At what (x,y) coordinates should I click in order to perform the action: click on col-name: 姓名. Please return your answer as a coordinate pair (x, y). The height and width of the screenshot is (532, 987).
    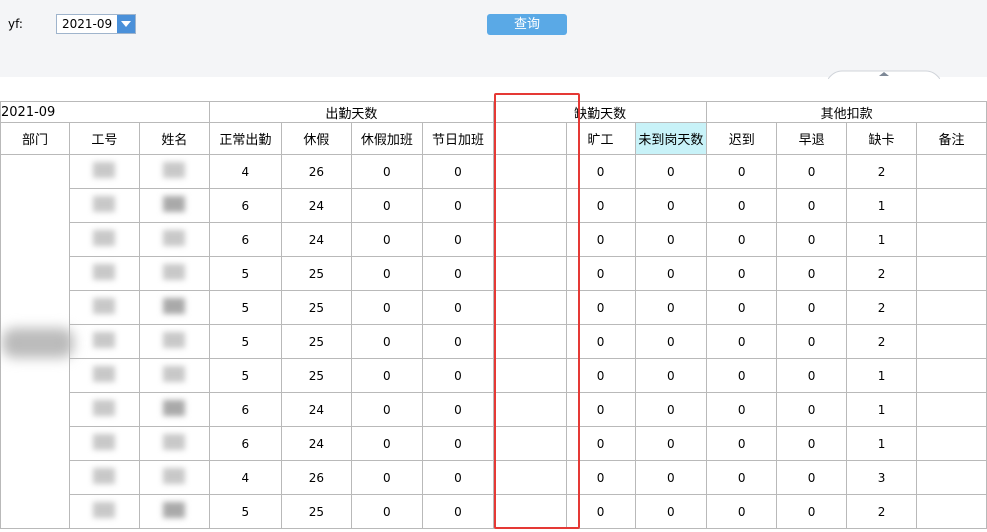
    Looking at the image, I should click on (174, 138).